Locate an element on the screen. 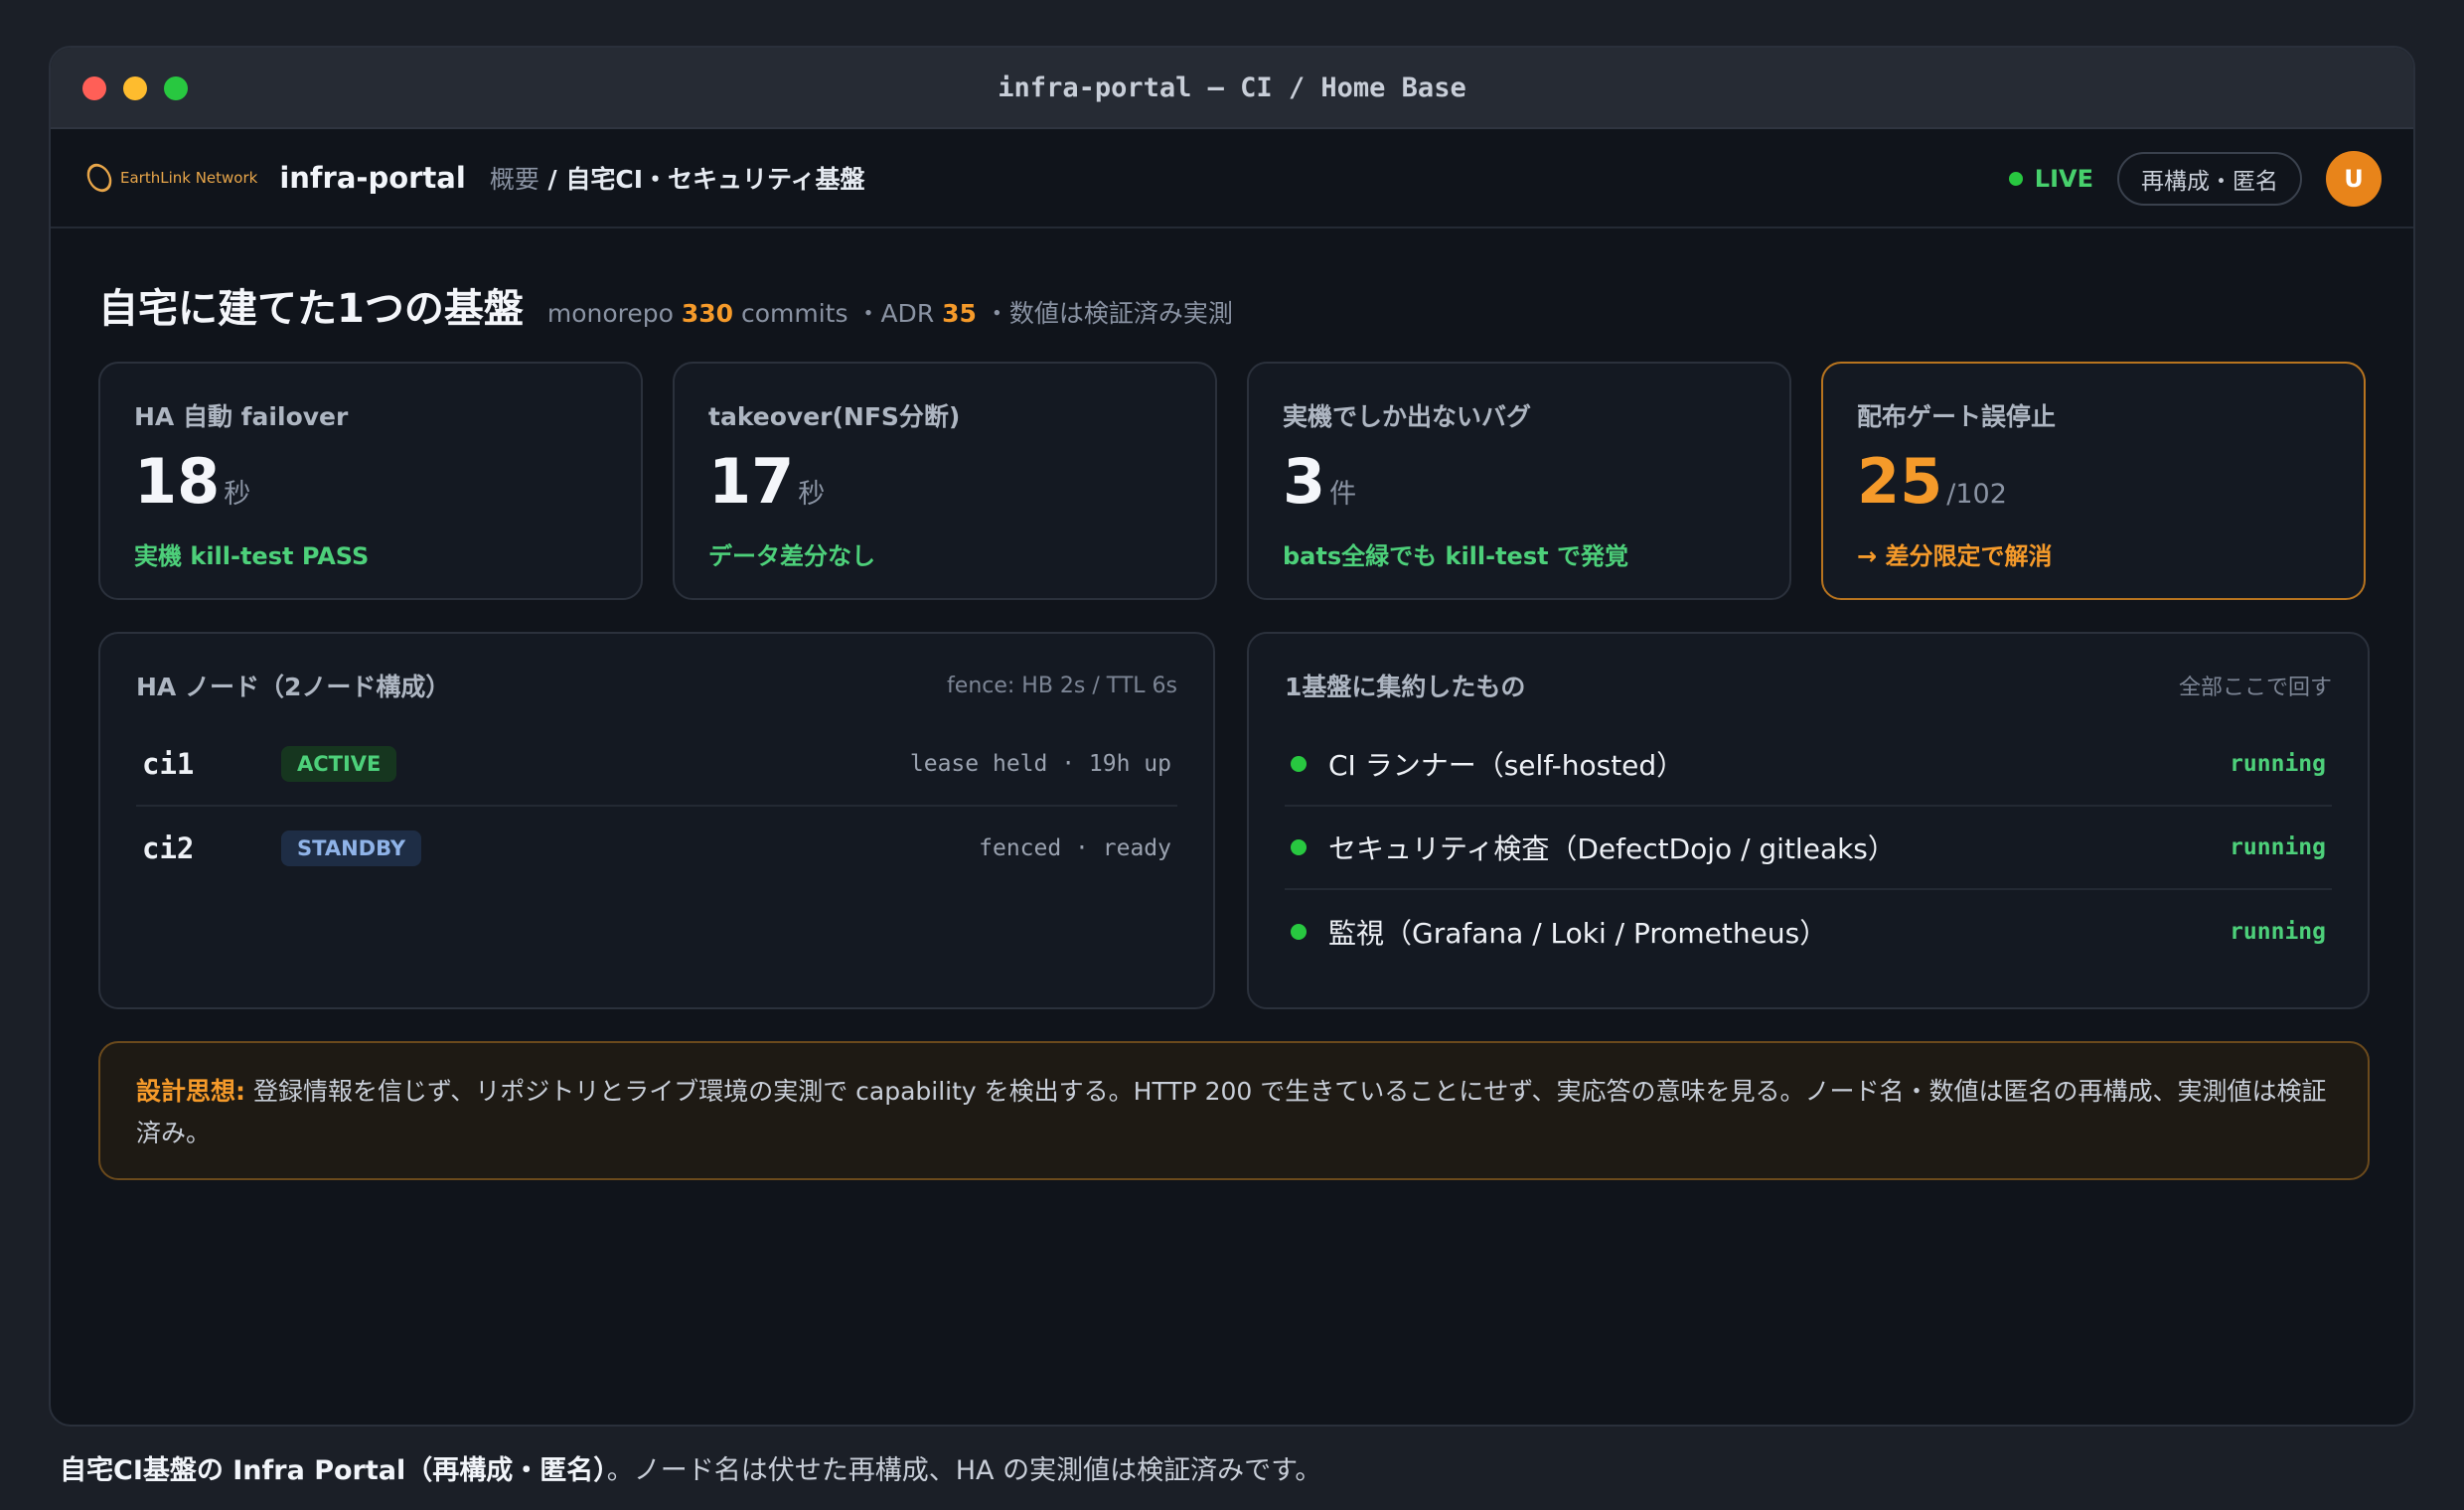 The width and height of the screenshot is (2464, 1510). panel-title: HA ノード（2ノード構成） is located at coordinates (294, 687).